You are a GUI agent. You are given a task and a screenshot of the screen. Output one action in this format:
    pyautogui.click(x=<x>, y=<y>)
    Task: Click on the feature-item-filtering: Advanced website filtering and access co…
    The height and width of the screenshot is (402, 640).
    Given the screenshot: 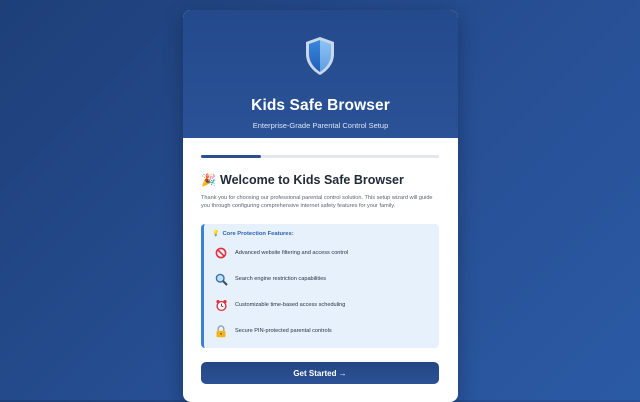 What is the action you would take?
    pyautogui.click(x=281, y=253)
    